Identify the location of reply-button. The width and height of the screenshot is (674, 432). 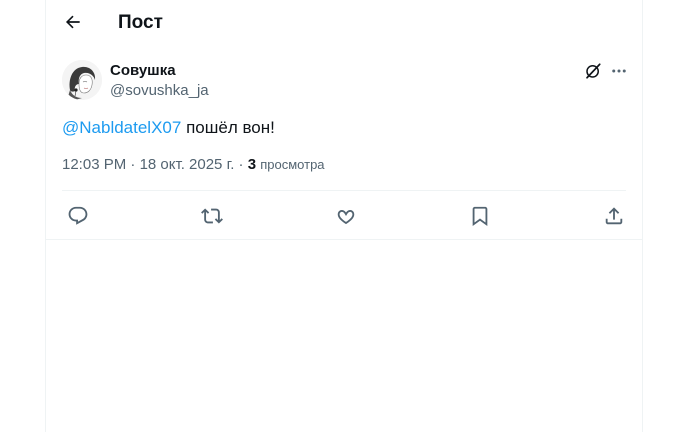
(78, 216).